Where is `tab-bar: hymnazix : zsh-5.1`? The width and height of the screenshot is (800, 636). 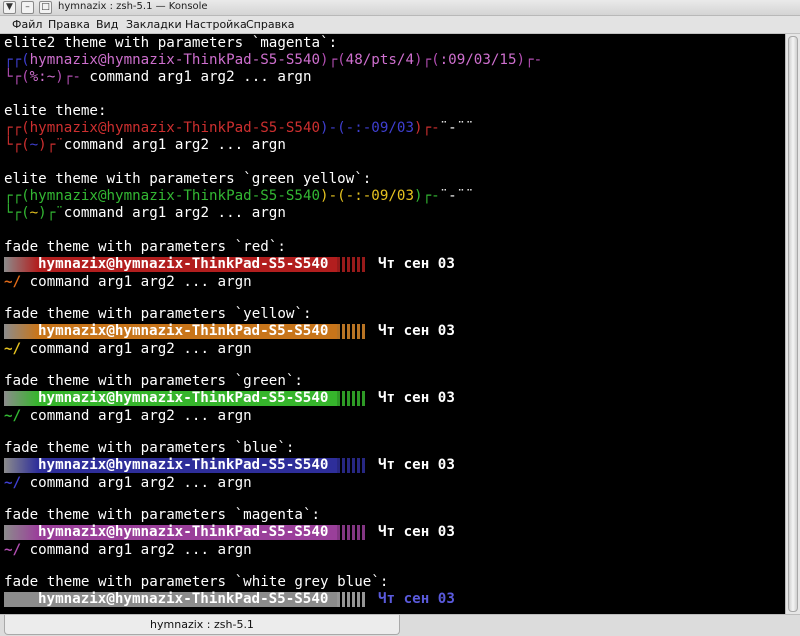
tab-bar: hymnazix : zsh-5.1 is located at coordinates (400, 625).